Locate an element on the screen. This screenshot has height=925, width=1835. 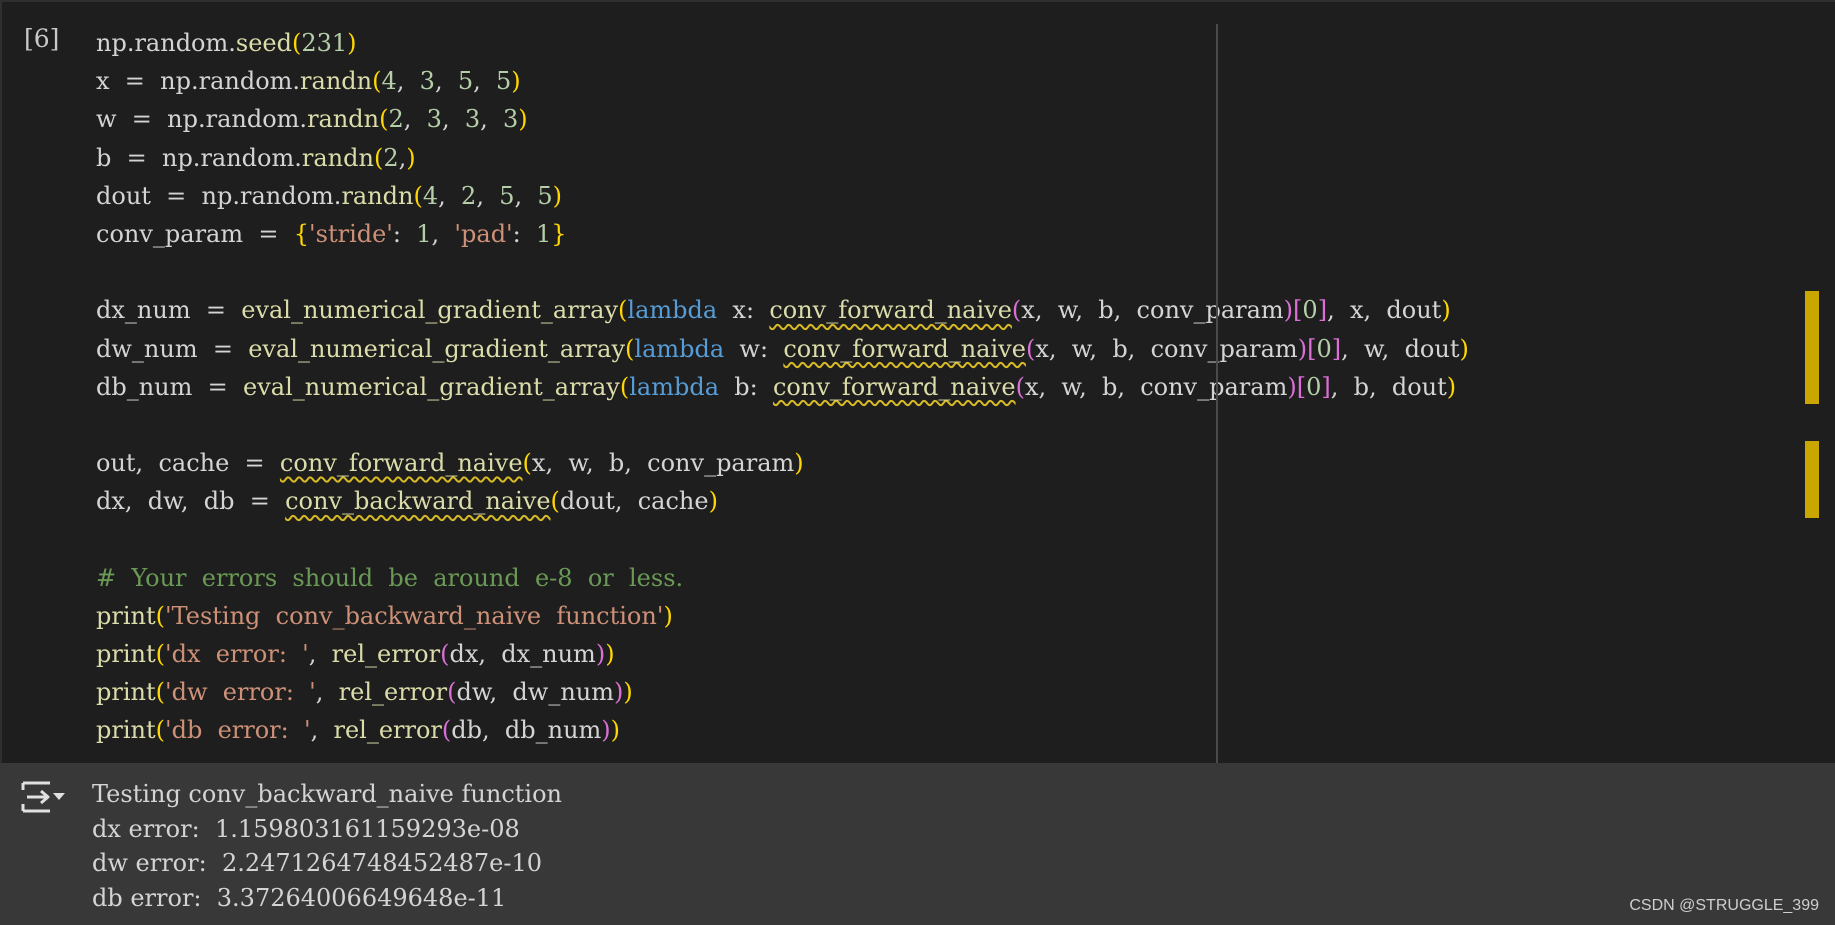
code-line: w = np.random.randn(2, 3, 3, 3) is located at coordinates (782, 119).